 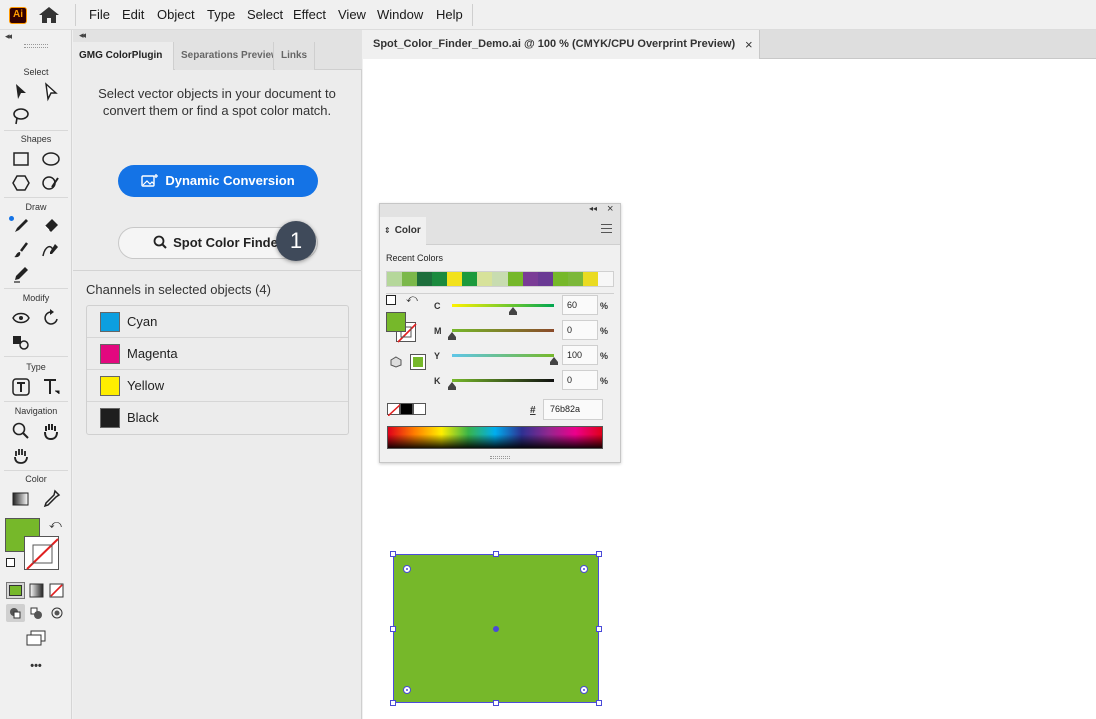 What do you see at coordinates (21, 92) in the screenshot?
I see `selection-tool-icon` at bounding box center [21, 92].